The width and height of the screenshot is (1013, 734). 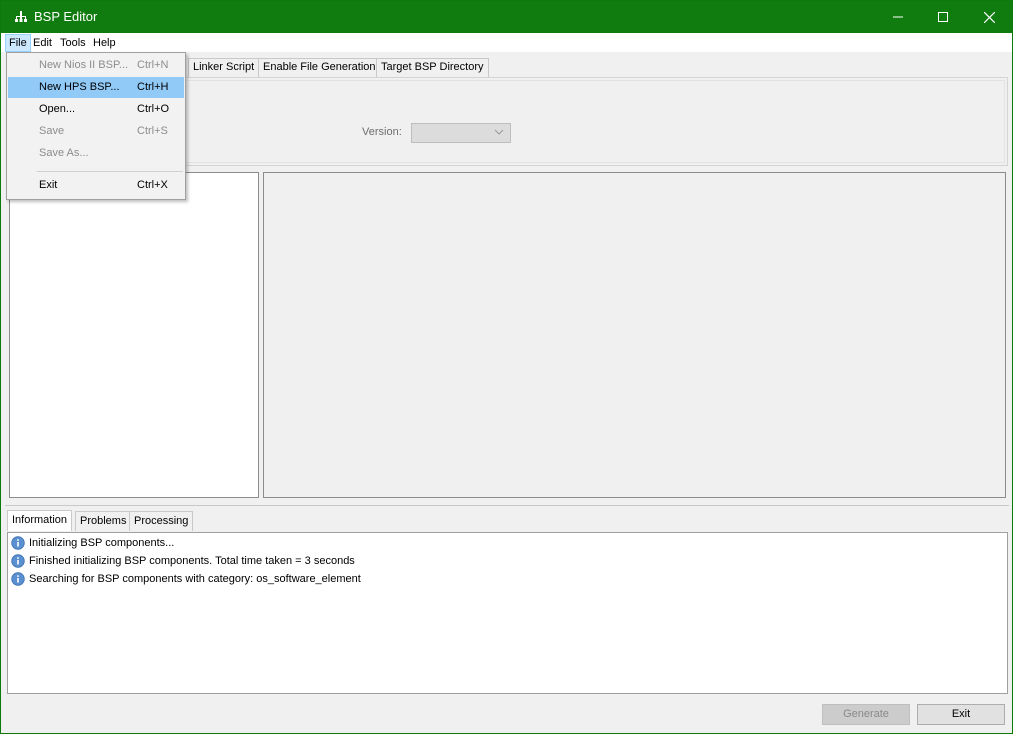 I want to click on tab-target-bsp-directory: Target BSP Directory, so click(x=432, y=67).